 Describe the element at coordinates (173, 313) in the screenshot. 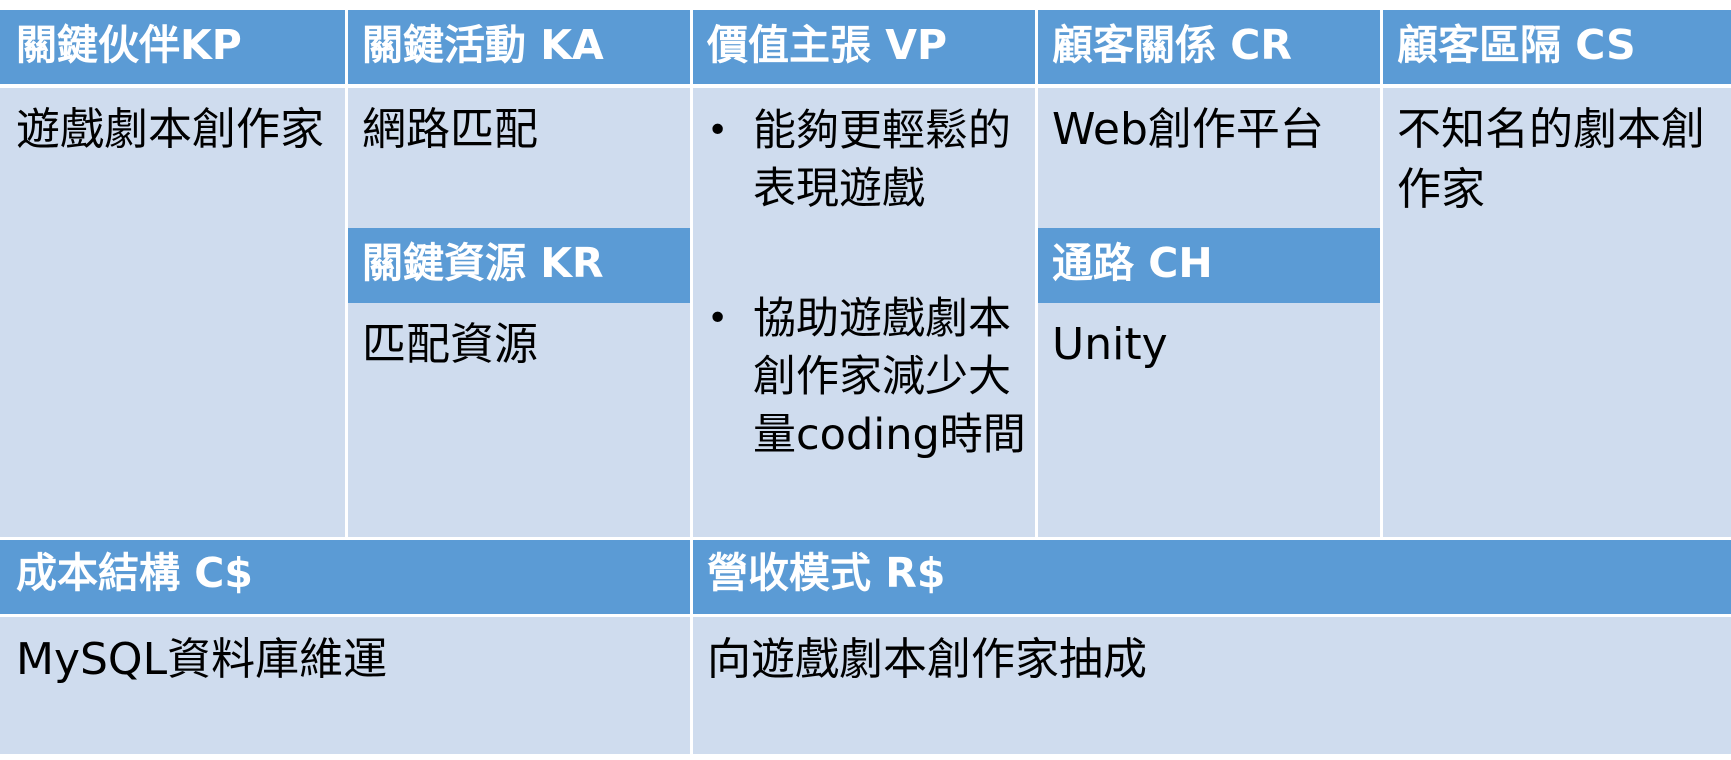

I see `kp-body: 遊戲劇本創作家` at that location.